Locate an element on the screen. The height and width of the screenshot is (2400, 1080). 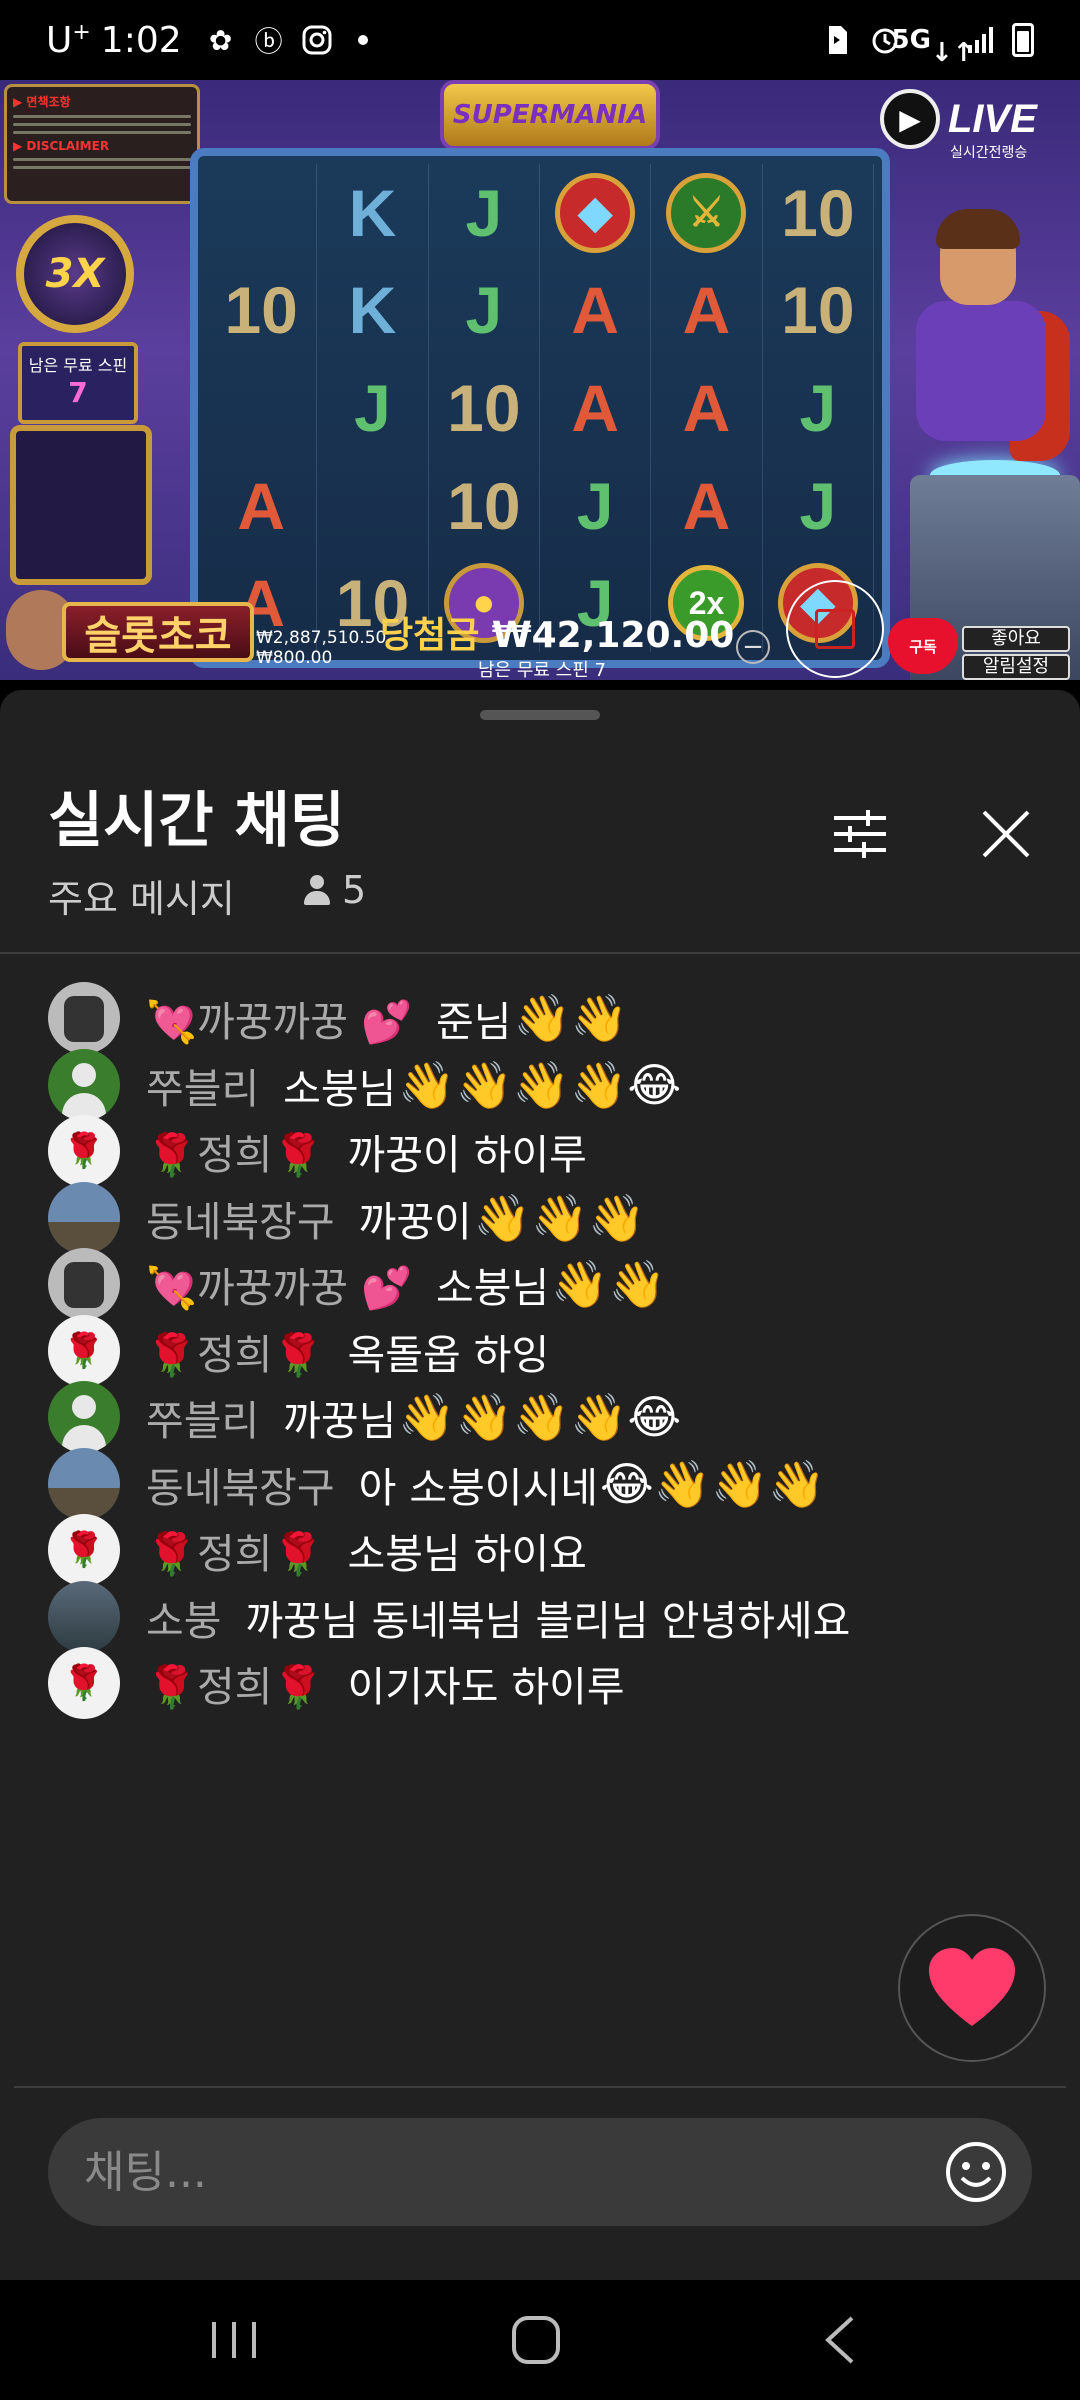
message-text: 까꿍님 동네북님 블리님 안녕하세요 is located at coordinates (548, 1621).